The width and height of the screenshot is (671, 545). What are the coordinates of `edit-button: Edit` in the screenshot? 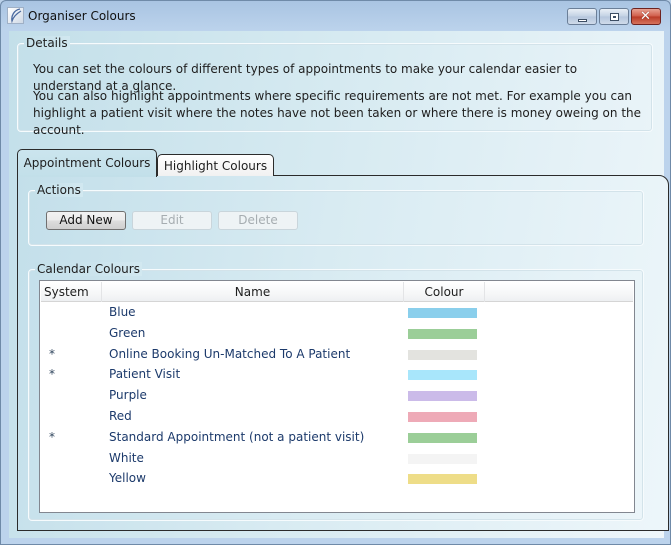 It's located at (172, 220).